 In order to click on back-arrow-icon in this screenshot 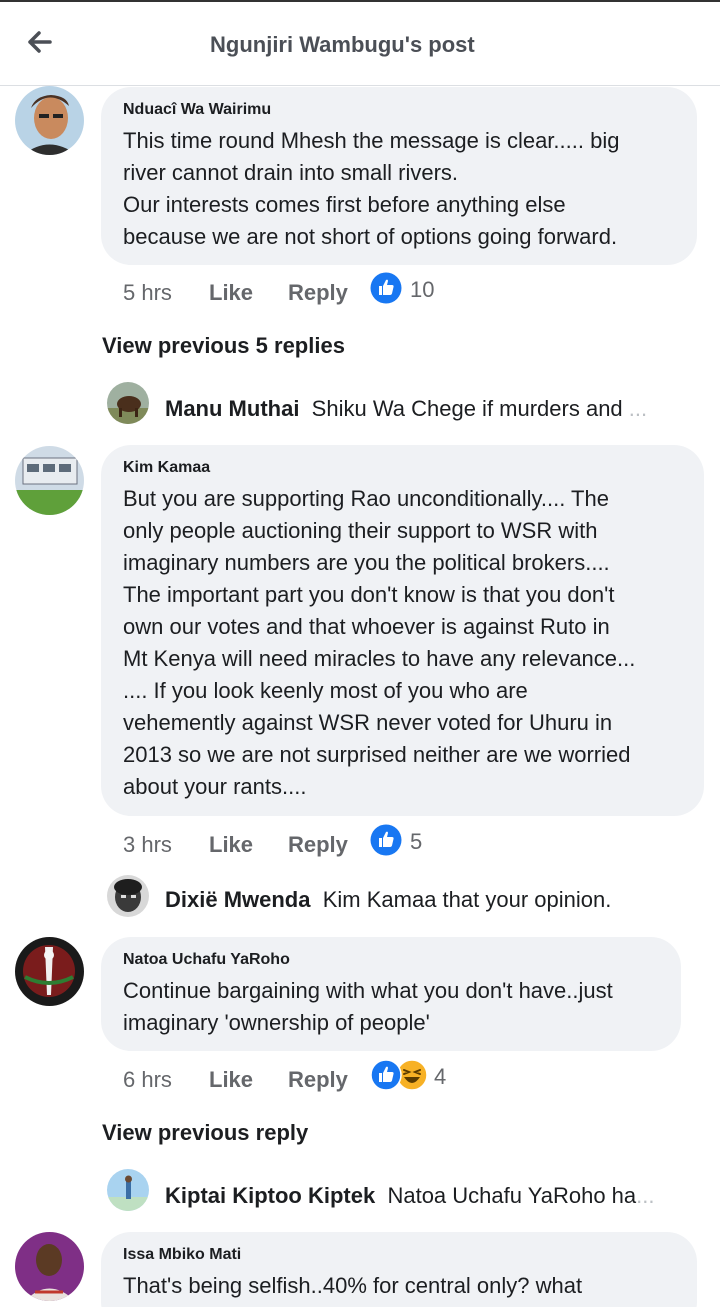, I will do `click(40, 42)`.